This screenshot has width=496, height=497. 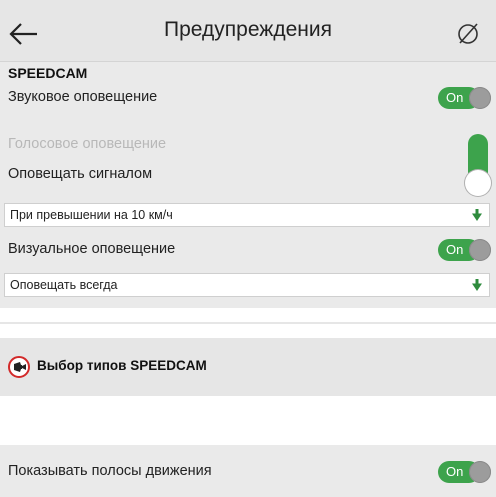 What do you see at coordinates (465, 250) in the screenshot?
I see `visual-alert-toggle: On` at bounding box center [465, 250].